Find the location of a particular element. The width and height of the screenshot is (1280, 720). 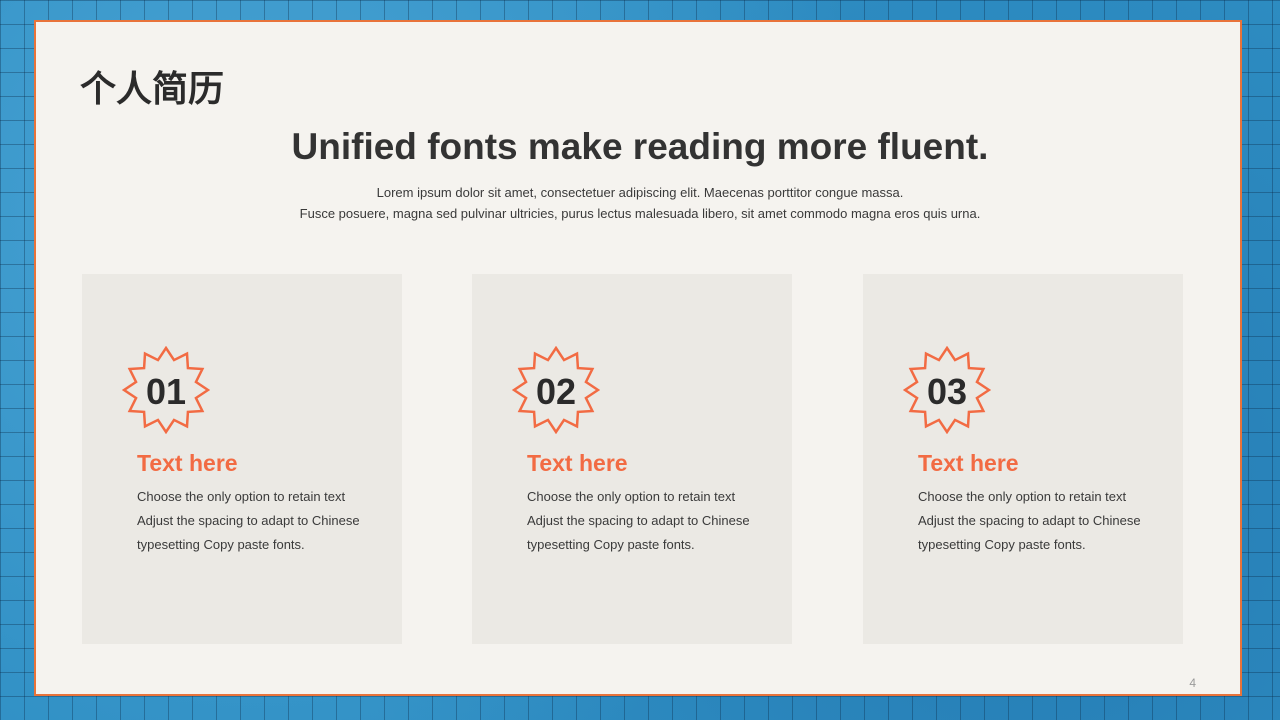

card-number: 02 is located at coordinates (556, 391).